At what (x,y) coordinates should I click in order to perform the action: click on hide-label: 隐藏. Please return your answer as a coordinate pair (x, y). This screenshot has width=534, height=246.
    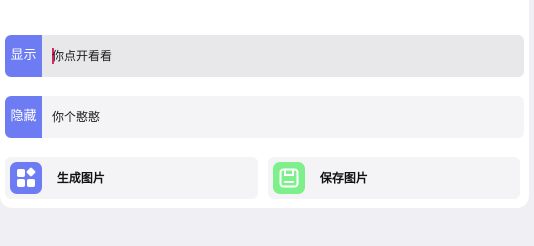
    Looking at the image, I should click on (23, 117).